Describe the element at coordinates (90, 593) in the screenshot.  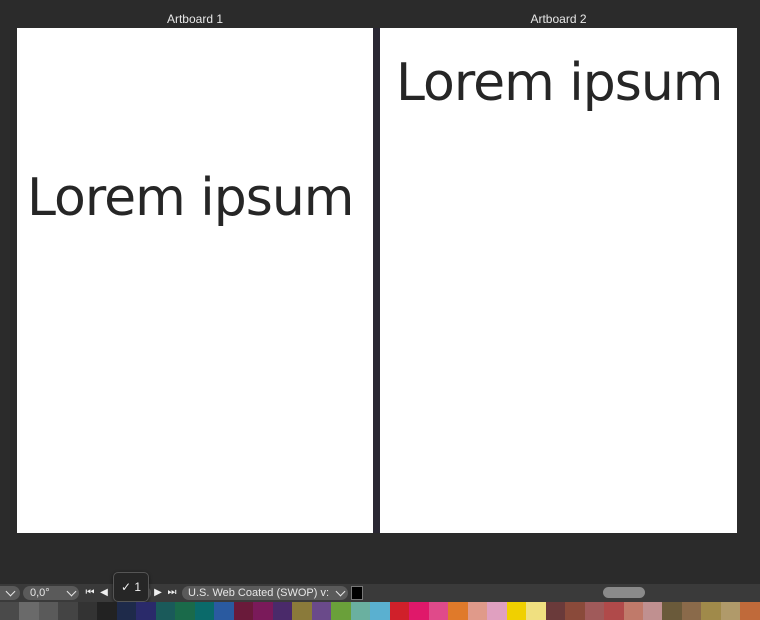
I see `first-page-icon: ⏮` at that location.